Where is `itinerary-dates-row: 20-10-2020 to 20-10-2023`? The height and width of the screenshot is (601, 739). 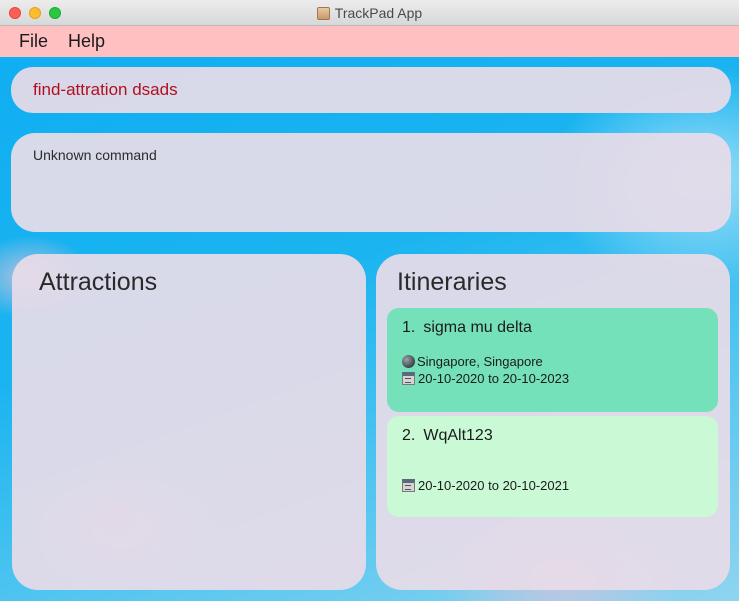
itinerary-dates-row: 20-10-2020 to 20-10-2023 is located at coordinates (485, 378).